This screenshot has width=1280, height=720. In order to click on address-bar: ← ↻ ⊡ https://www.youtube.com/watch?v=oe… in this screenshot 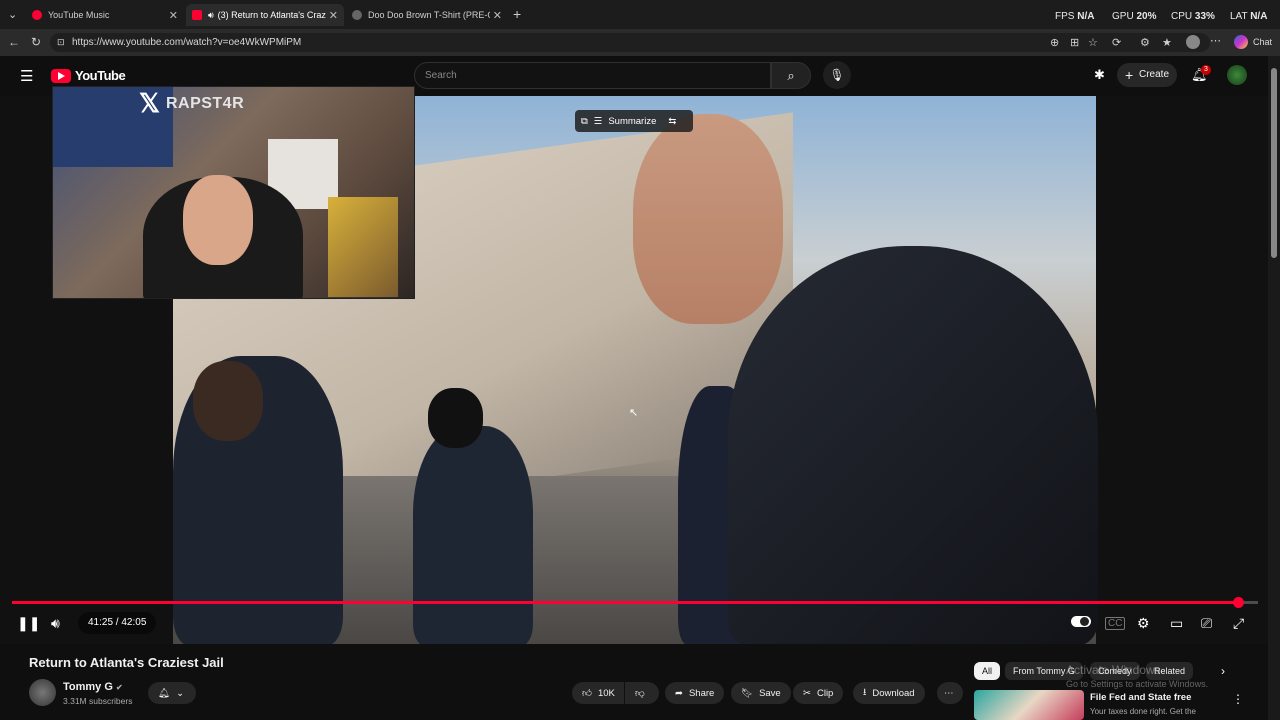, I will do `click(640, 42)`.